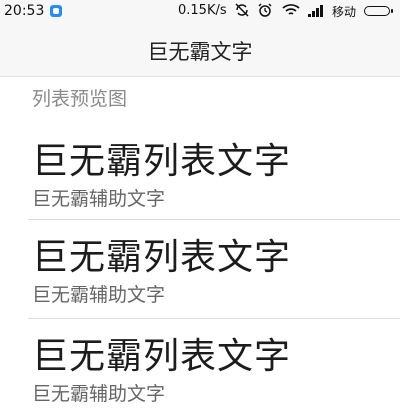 The width and height of the screenshot is (400, 408). I want to click on no-sync-icon, so click(242, 12).